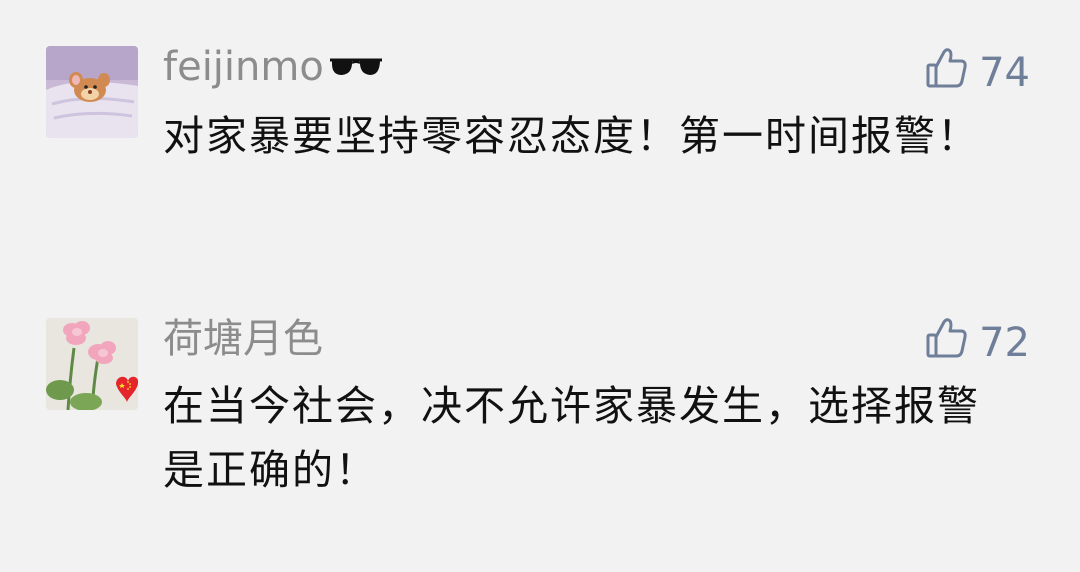  Describe the element at coordinates (356, 67) in the screenshot. I see `sunglasses-icon` at that location.